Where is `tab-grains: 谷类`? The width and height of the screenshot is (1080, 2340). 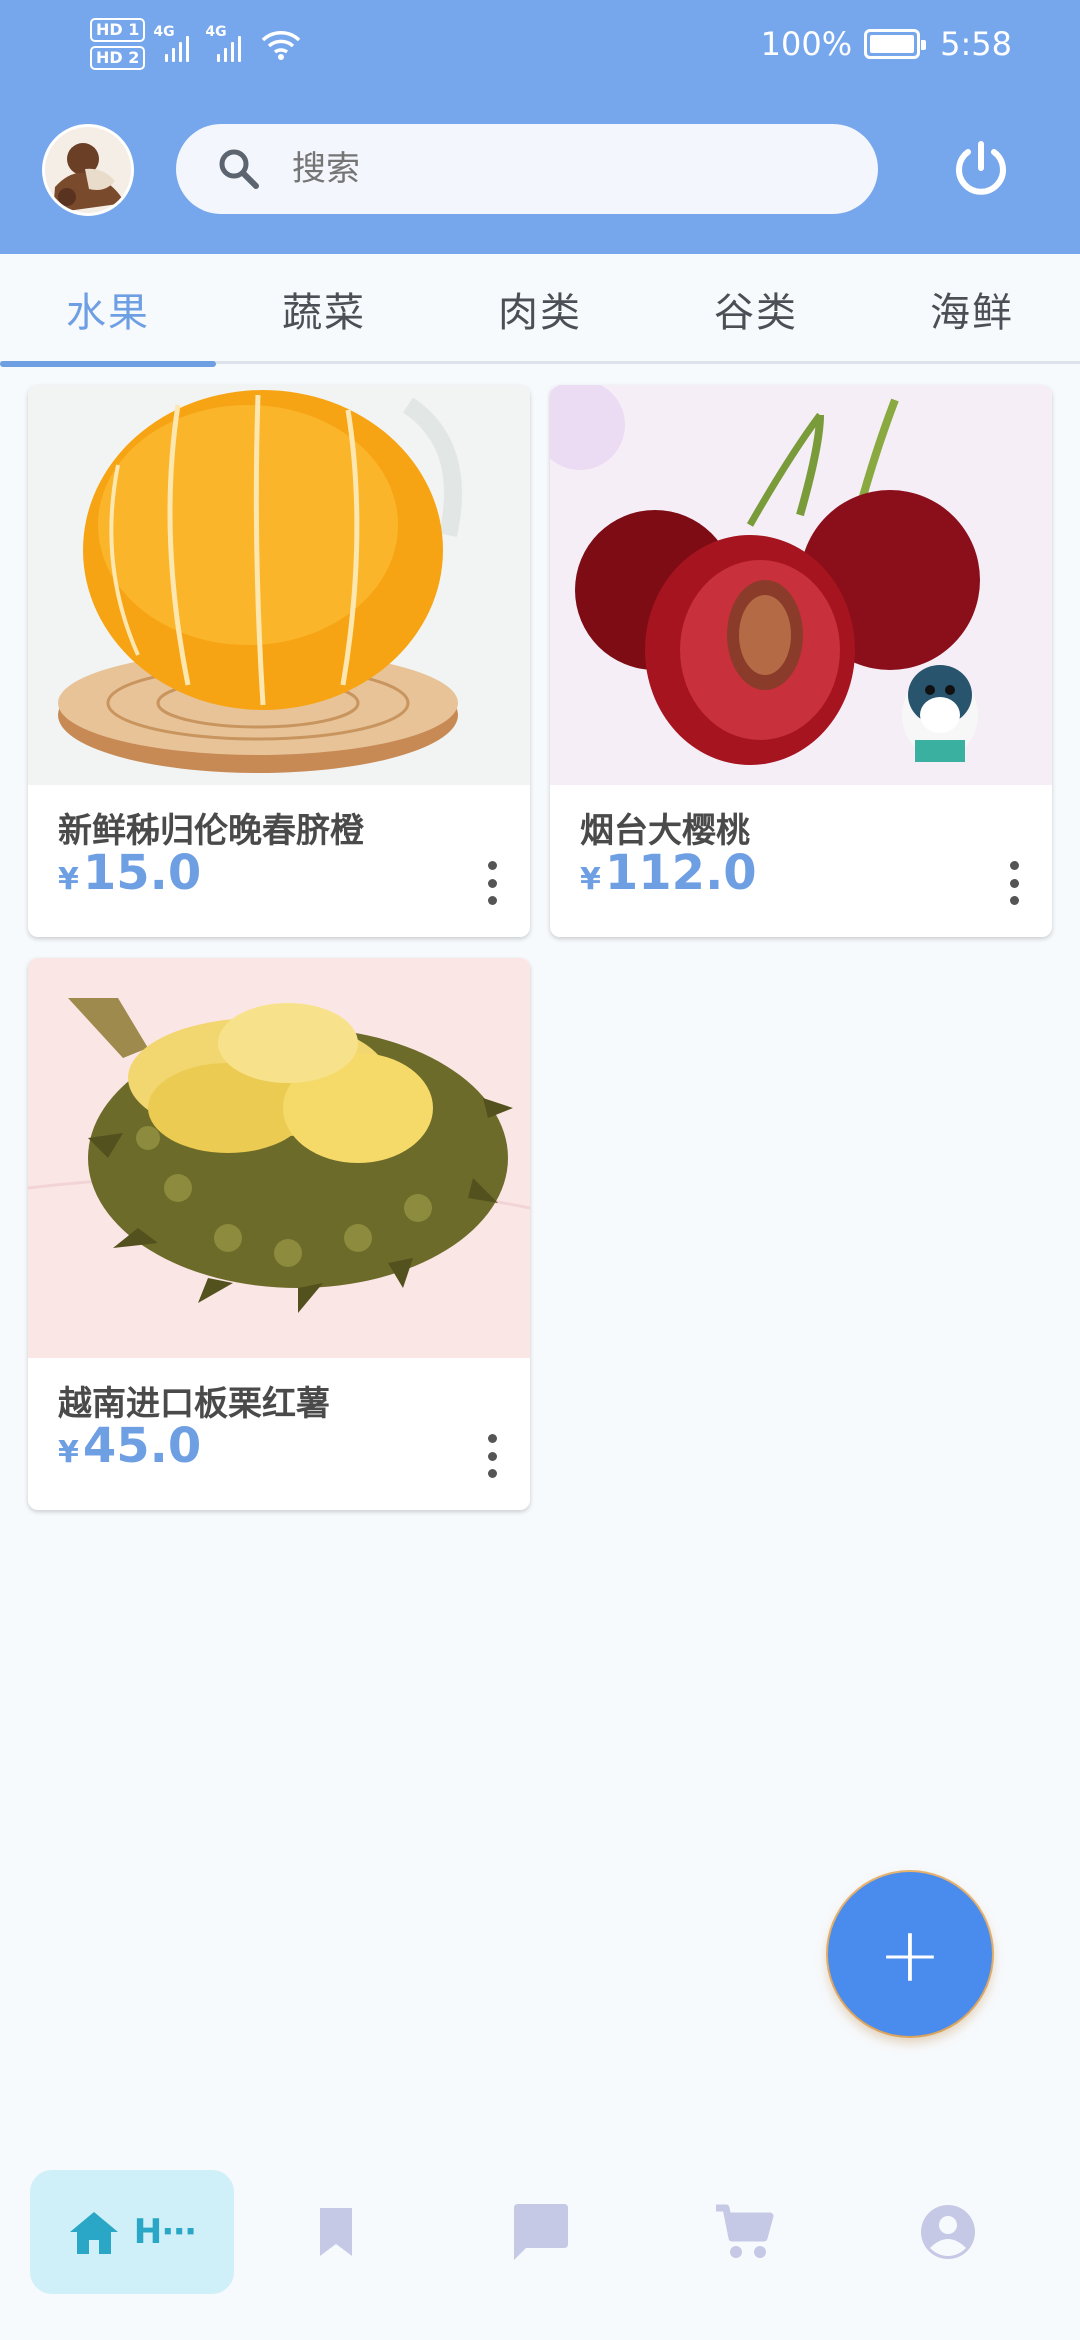 tab-grains: 谷类 is located at coordinates (756, 309).